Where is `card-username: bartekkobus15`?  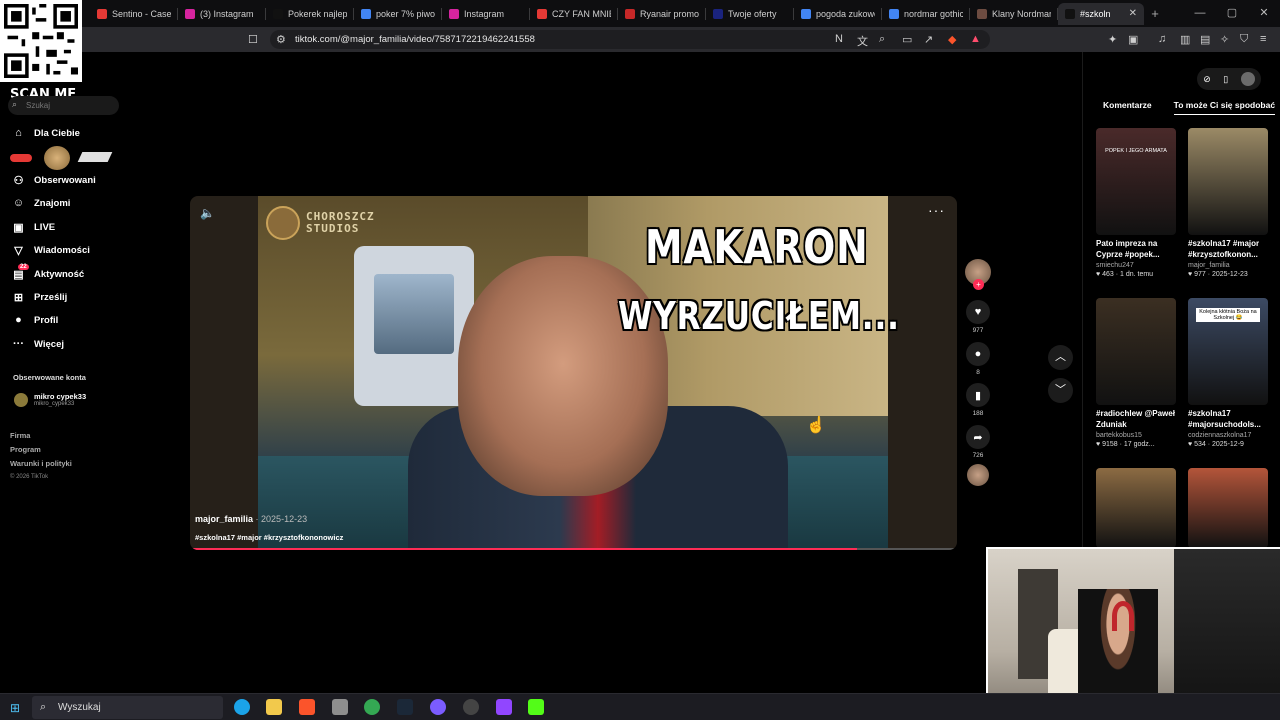
card-username: bartekkobus15 is located at coordinates (1136, 435).